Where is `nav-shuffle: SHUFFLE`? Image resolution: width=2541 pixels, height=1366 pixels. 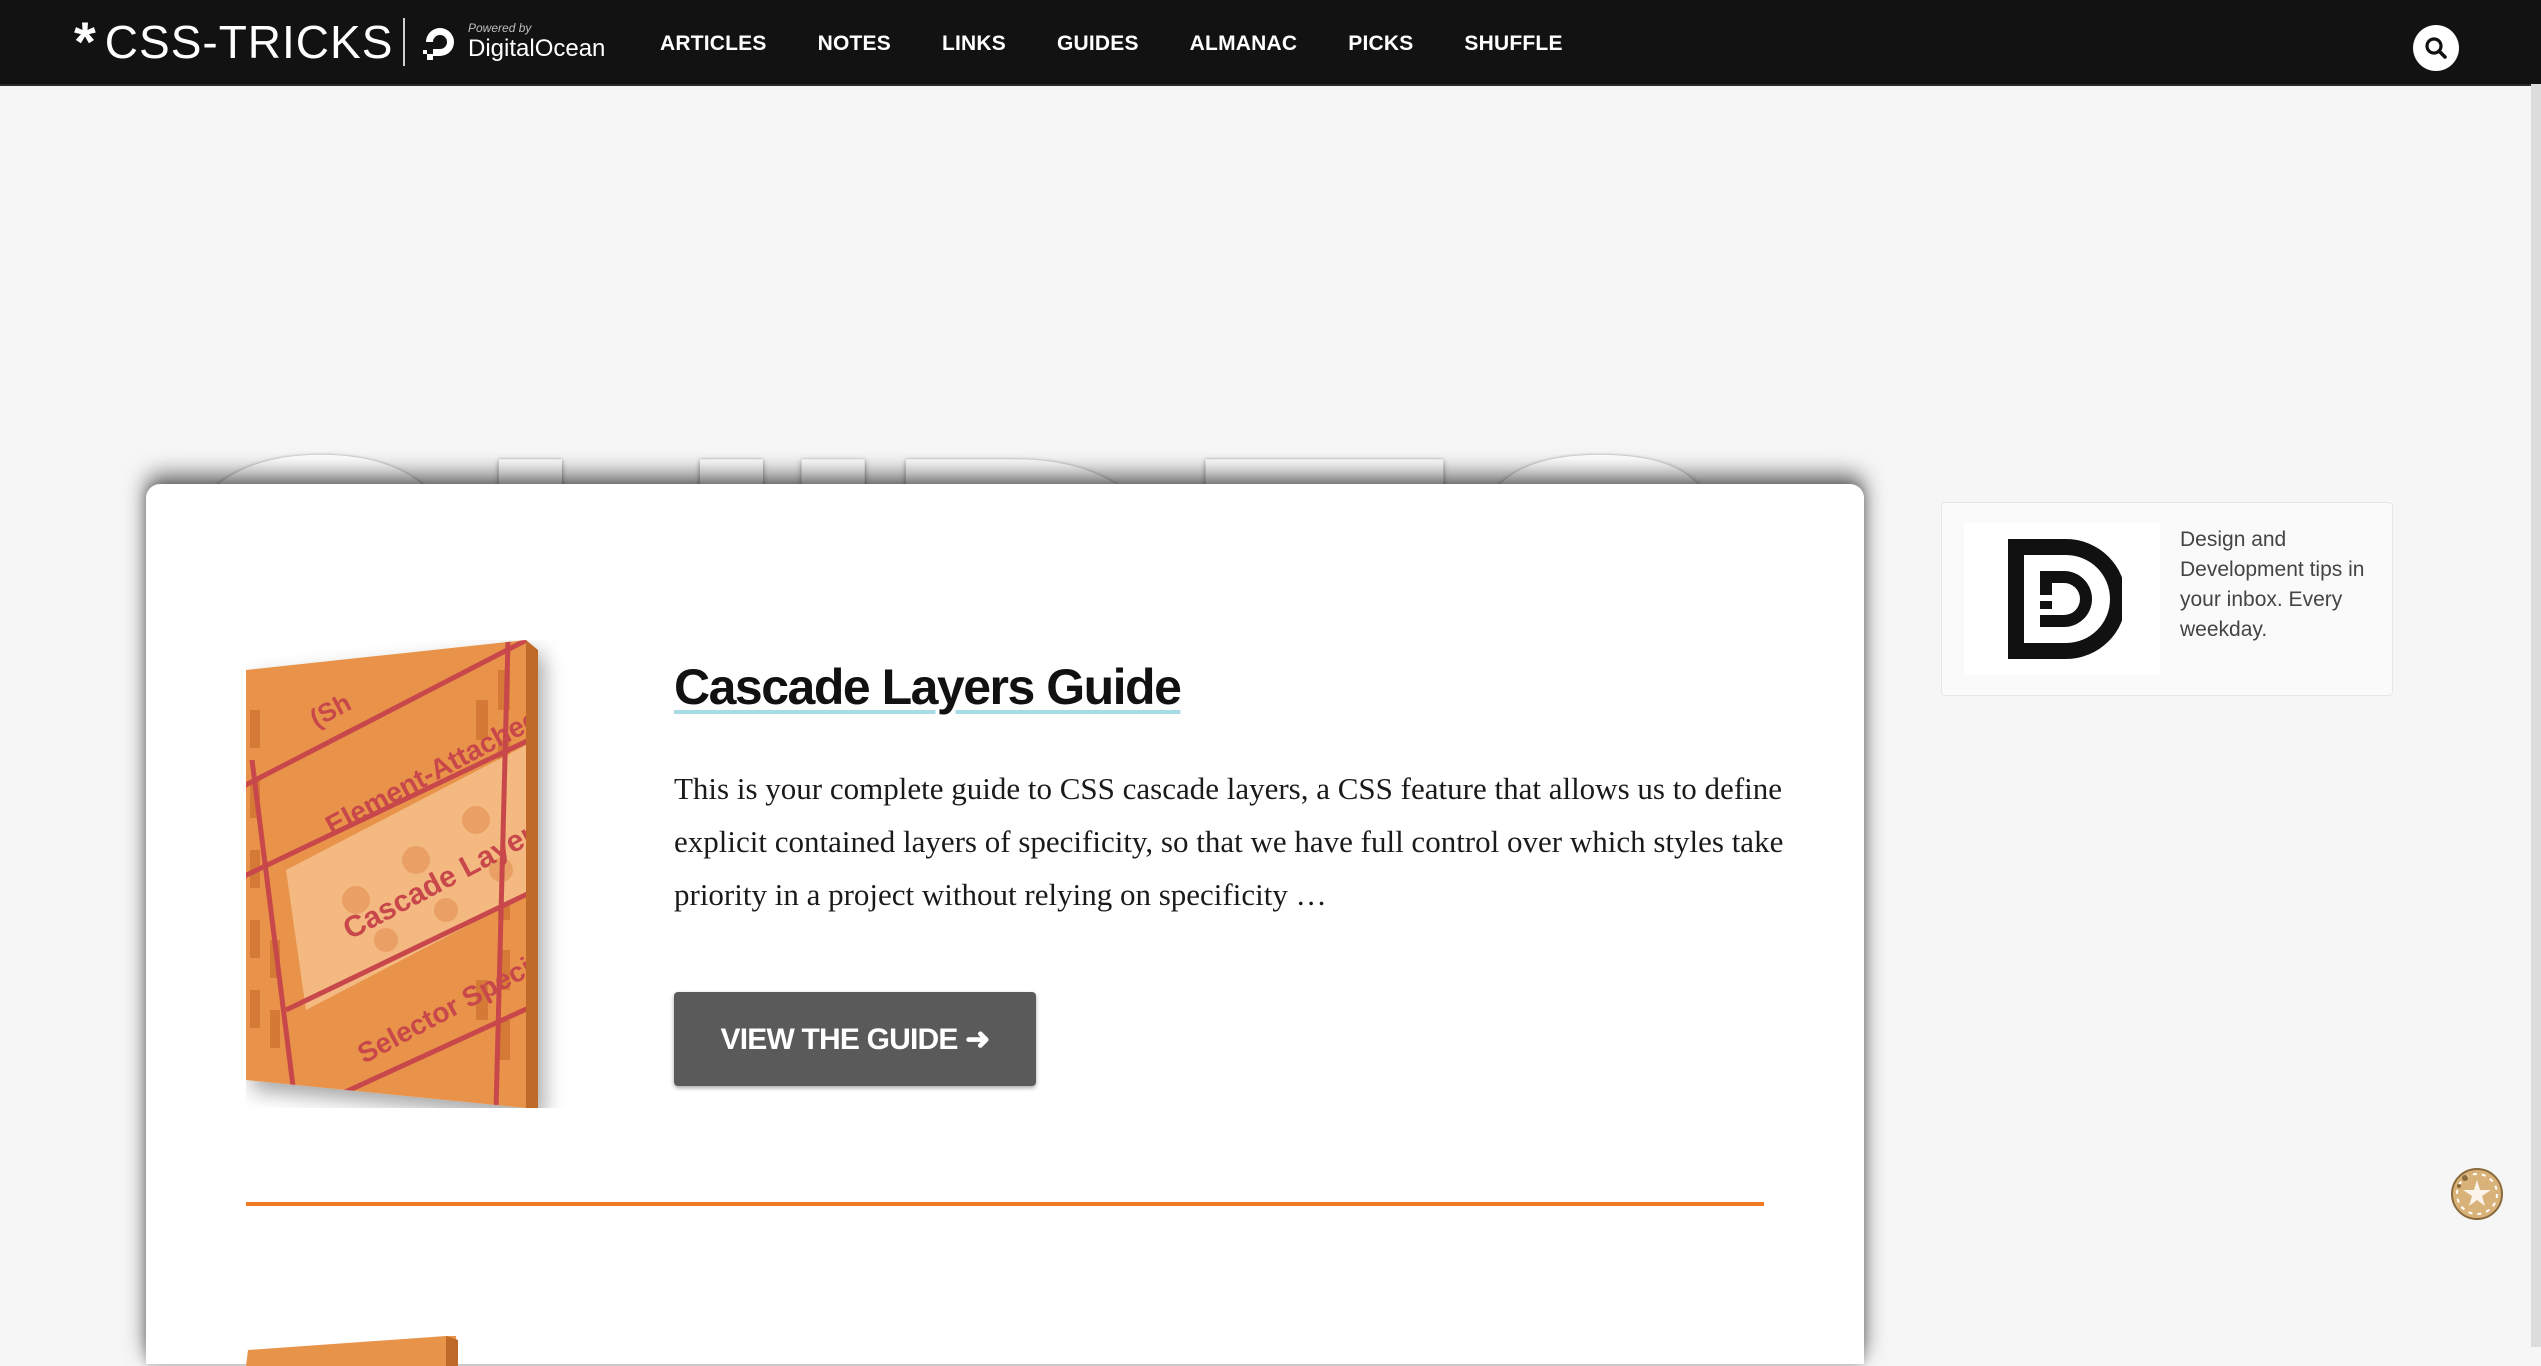
nav-shuffle: SHUFFLE is located at coordinates (1513, 44).